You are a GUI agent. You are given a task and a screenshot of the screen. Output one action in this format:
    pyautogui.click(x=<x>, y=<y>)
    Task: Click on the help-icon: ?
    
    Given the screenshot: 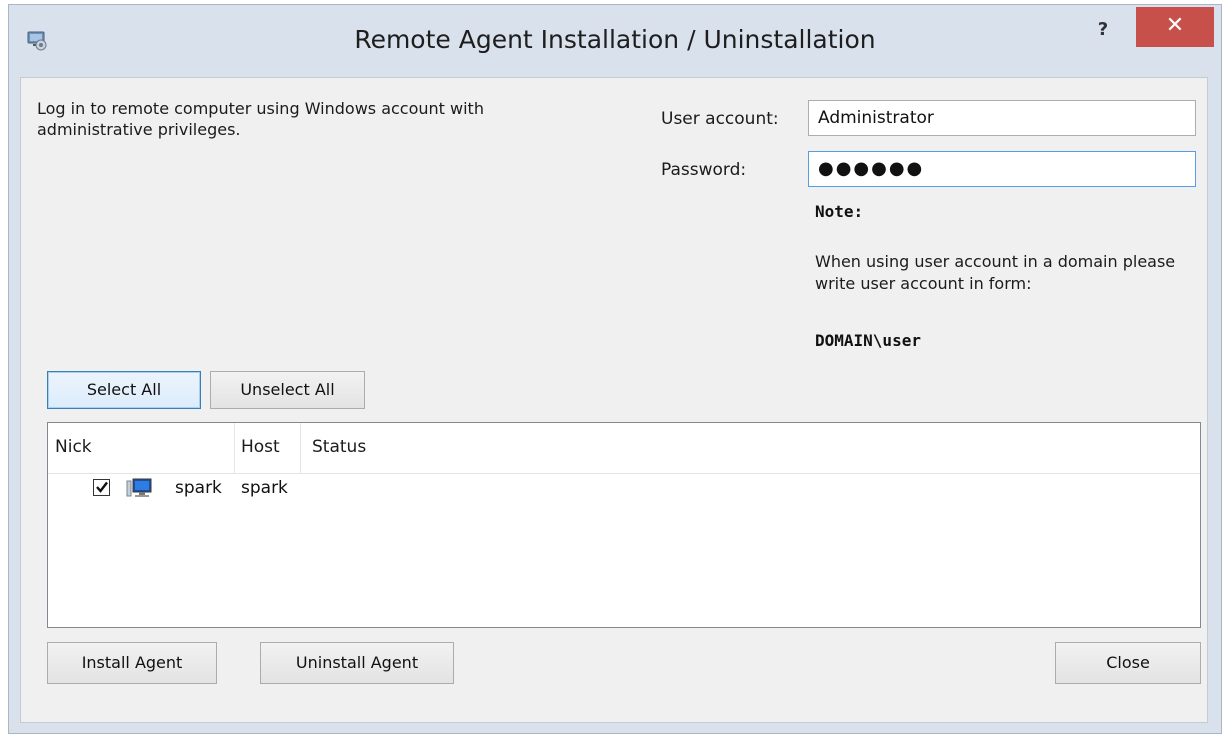 What is the action you would take?
    pyautogui.click(x=1103, y=29)
    